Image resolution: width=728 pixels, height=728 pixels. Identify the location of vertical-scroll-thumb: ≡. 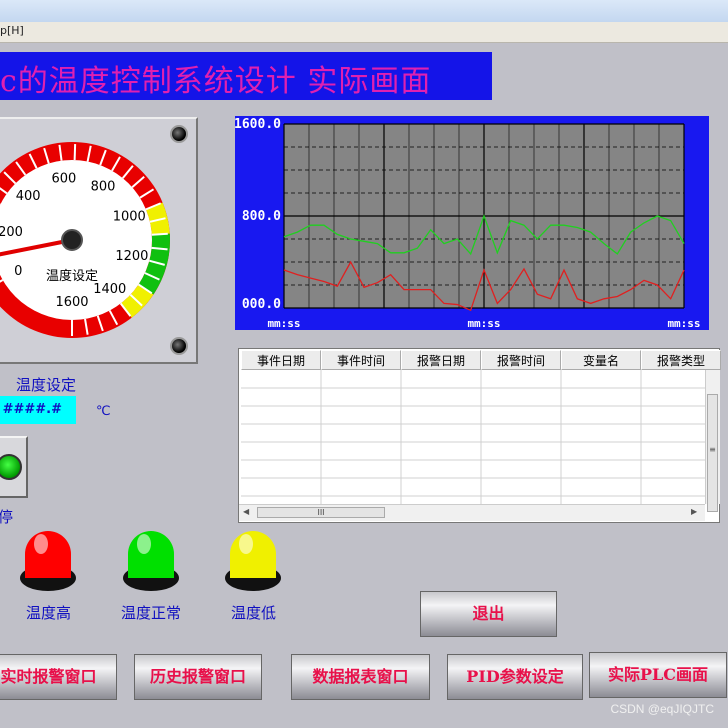
(712, 453).